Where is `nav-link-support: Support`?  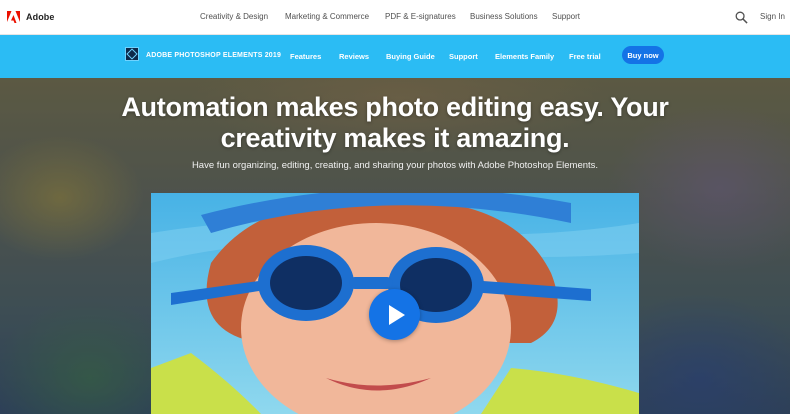
nav-link-support: Support is located at coordinates (566, 16).